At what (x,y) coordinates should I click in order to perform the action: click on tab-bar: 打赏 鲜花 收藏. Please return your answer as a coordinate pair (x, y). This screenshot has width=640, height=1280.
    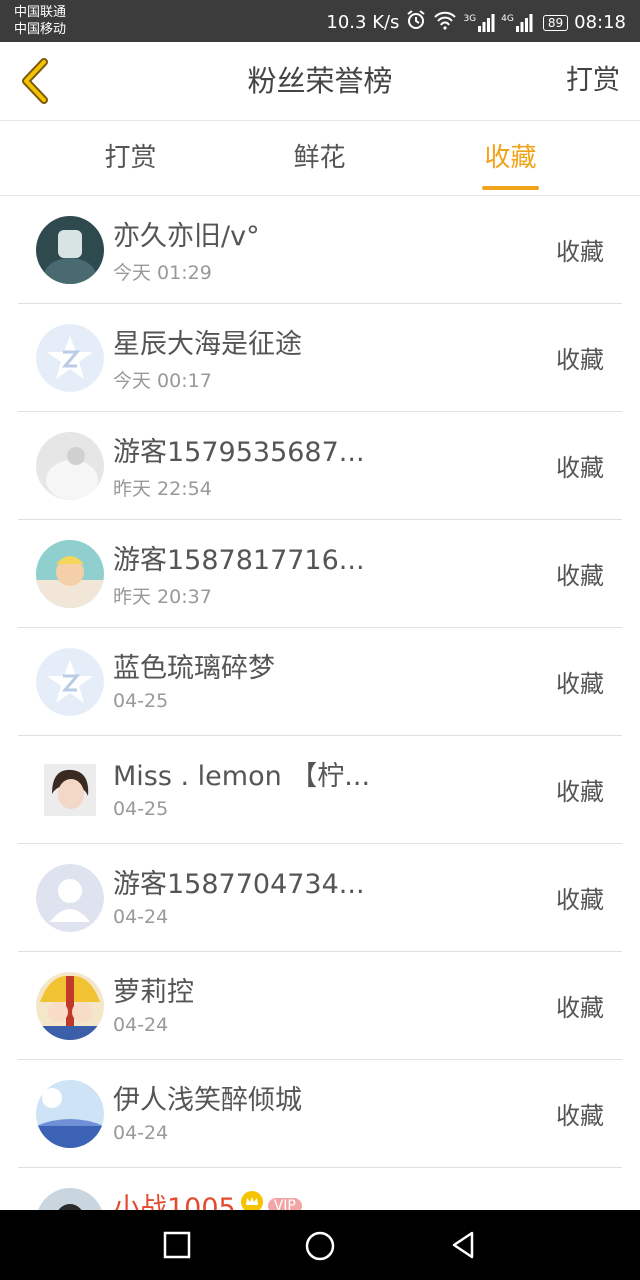
    Looking at the image, I should click on (320, 158).